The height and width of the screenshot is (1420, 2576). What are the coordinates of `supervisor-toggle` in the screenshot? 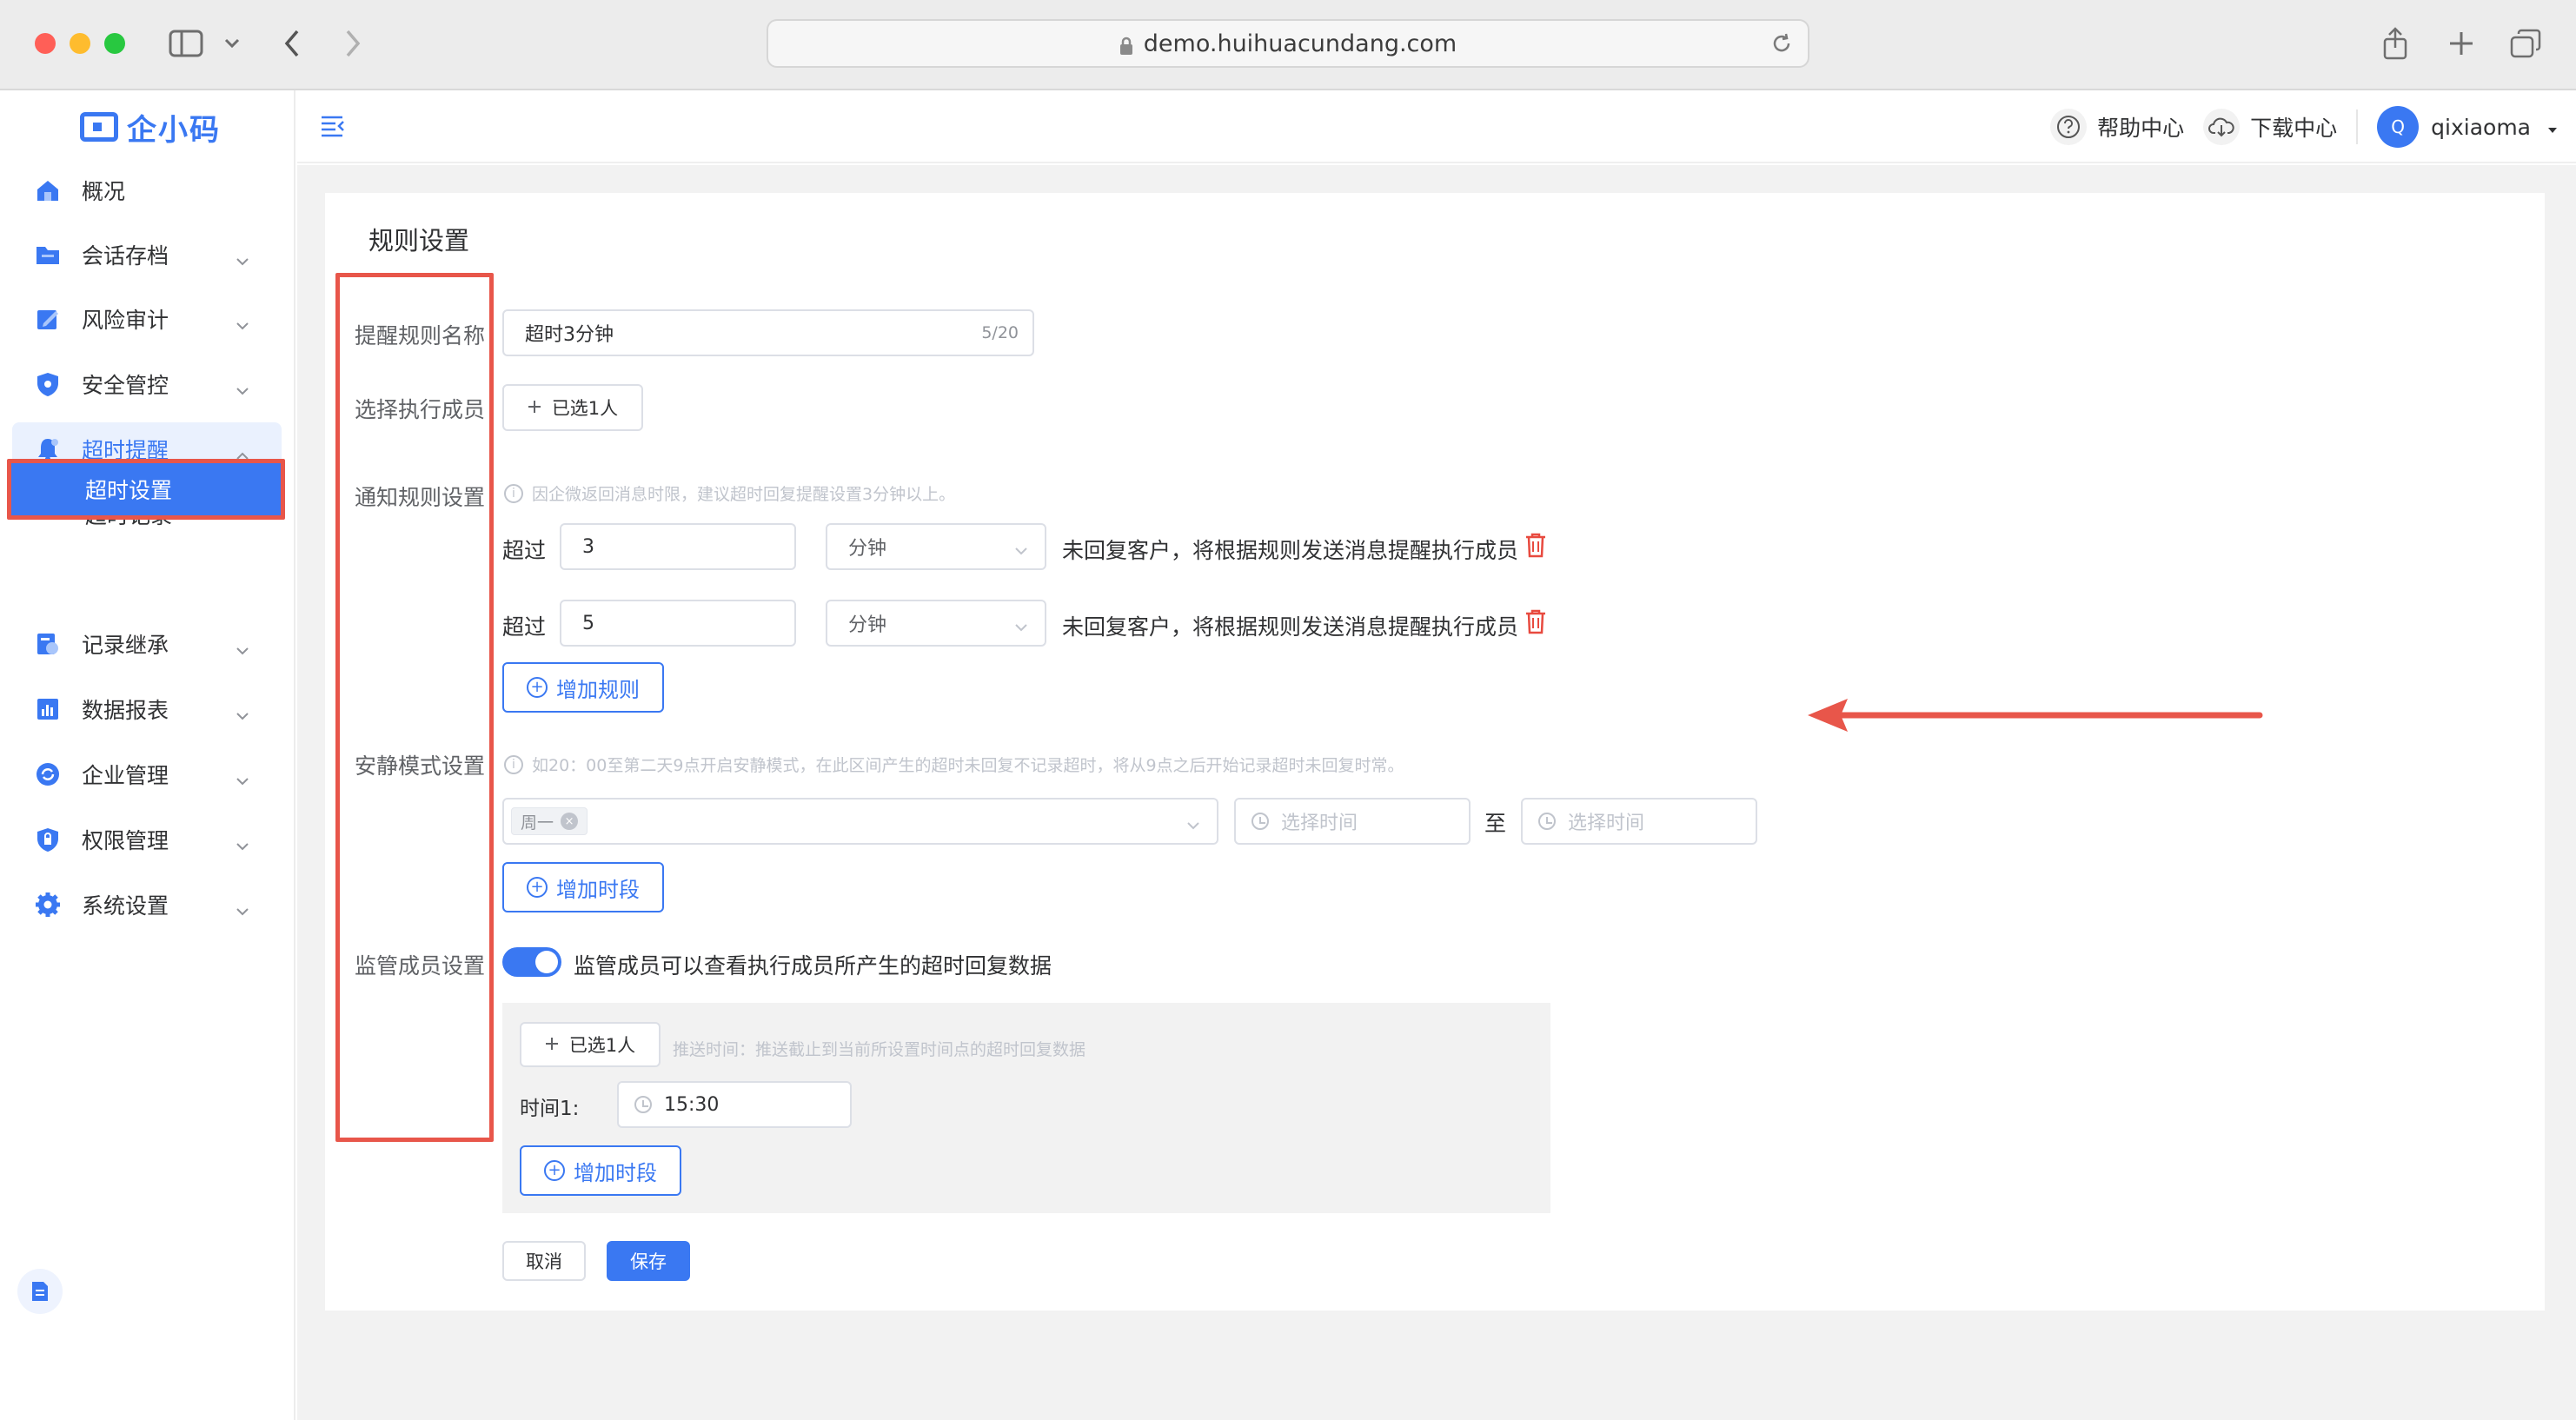 It's located at (531, 962).